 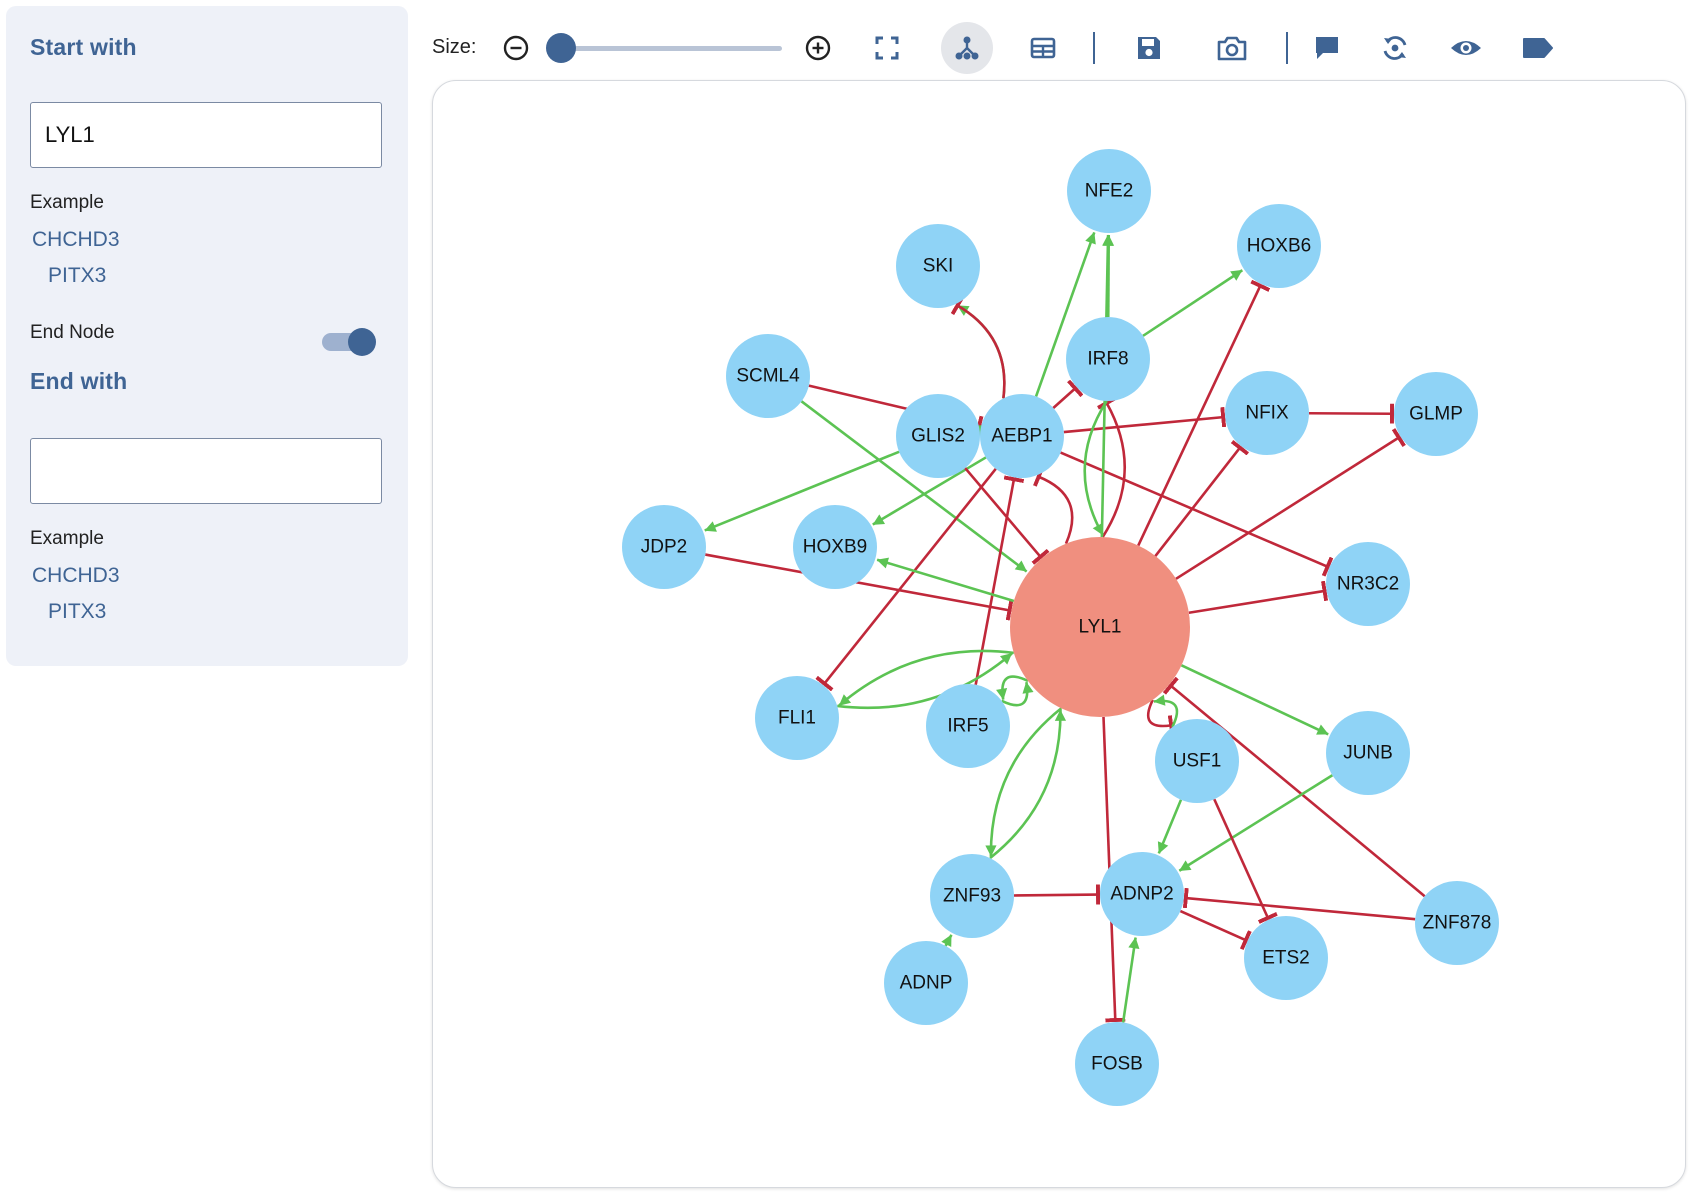 What do you see at coordinates (968, 726) in the screenshot?
I see `node-irf5: IRF5` at bounding box center [968, 726].